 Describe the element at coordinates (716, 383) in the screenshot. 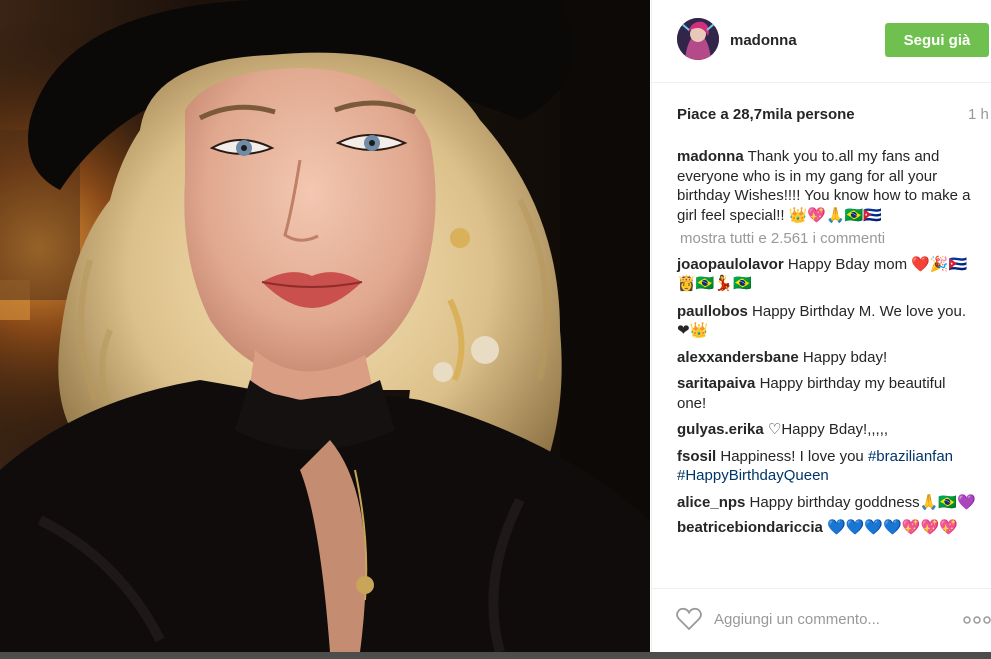

I see `comment-username: saritapaiva` at that location.